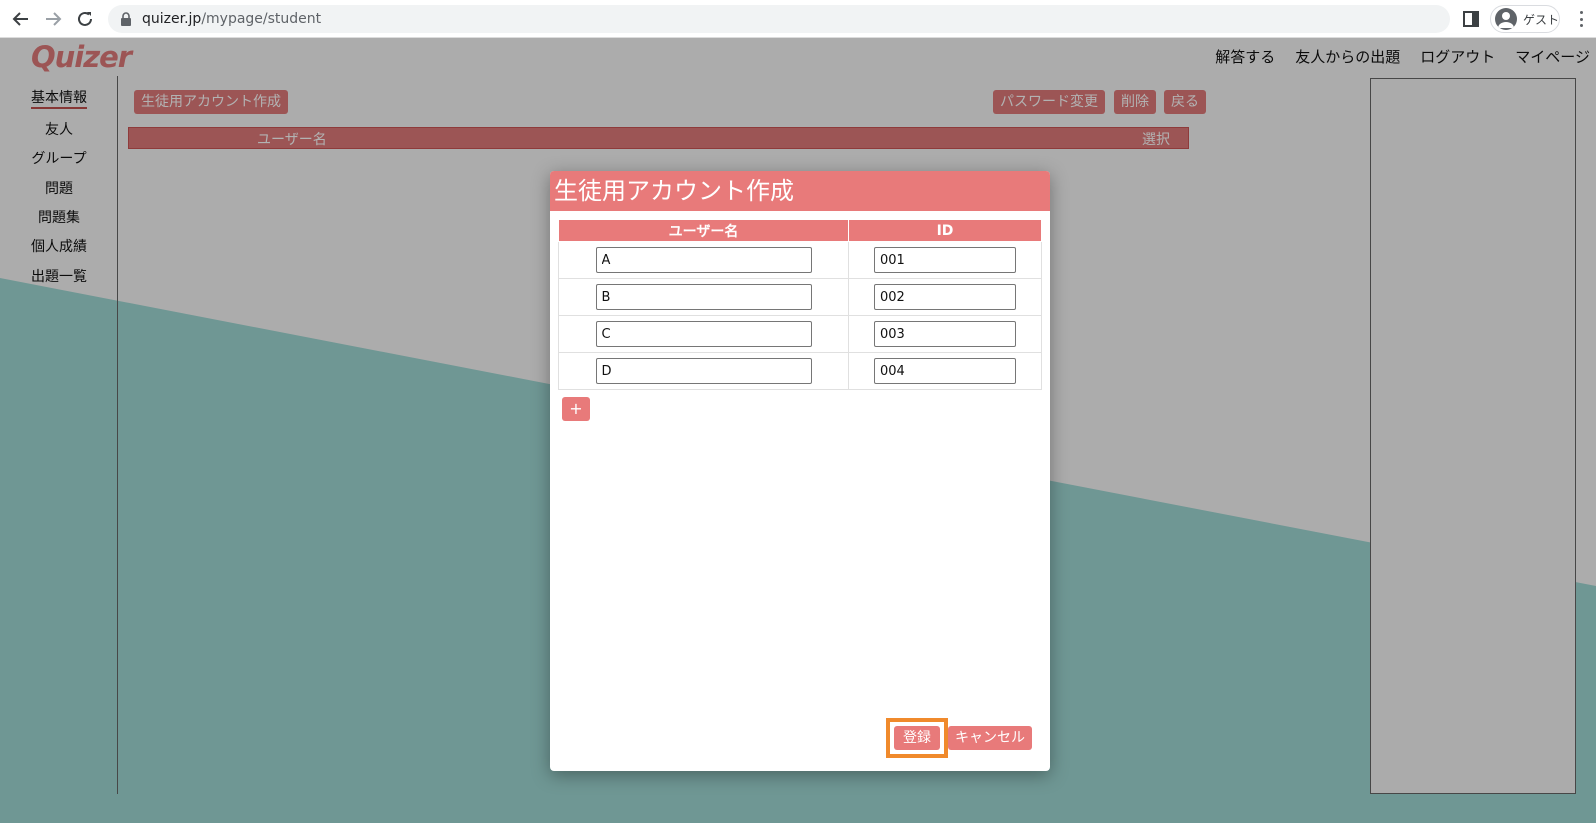 Image resolution: width=1596 pixels, height=823 pixels. What do you see at coordinates (576, 409) in the screenshot?
I see `add-row-button: +` at bounding box center [576, 409].